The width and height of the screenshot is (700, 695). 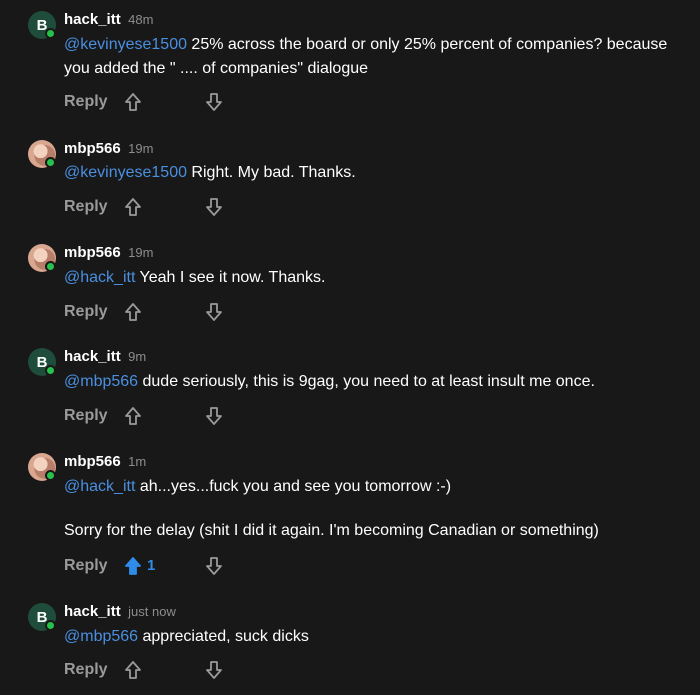 What do you see at coordinates (210, 172) in the screenshot?
I see `comment-text: @kevinyese1500 Right. My bad. Thanks.` at bounding box center [210, 172].